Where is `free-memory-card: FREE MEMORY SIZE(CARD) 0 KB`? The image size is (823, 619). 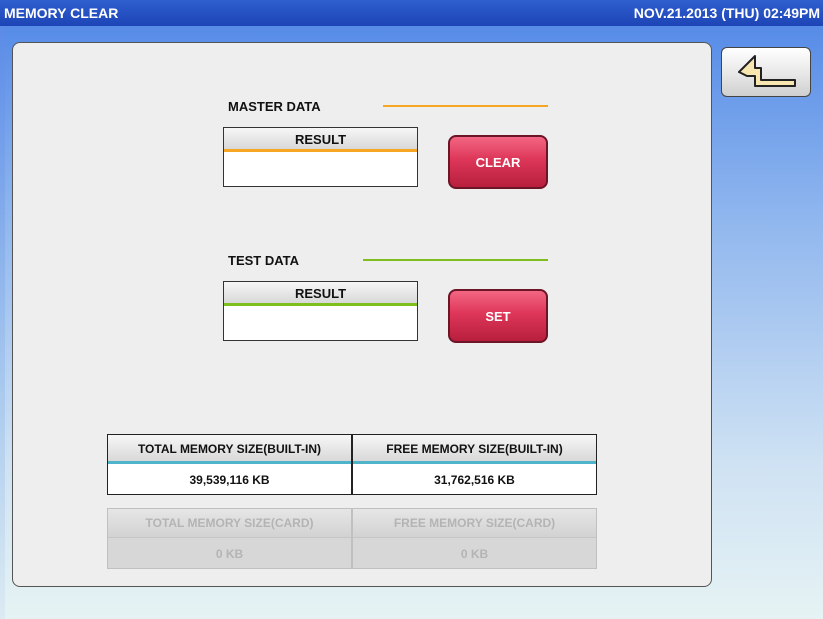
free-memory-card: FREE MEMORY SIZE(CARD) 0 KB is located at coordinates (474, 538).